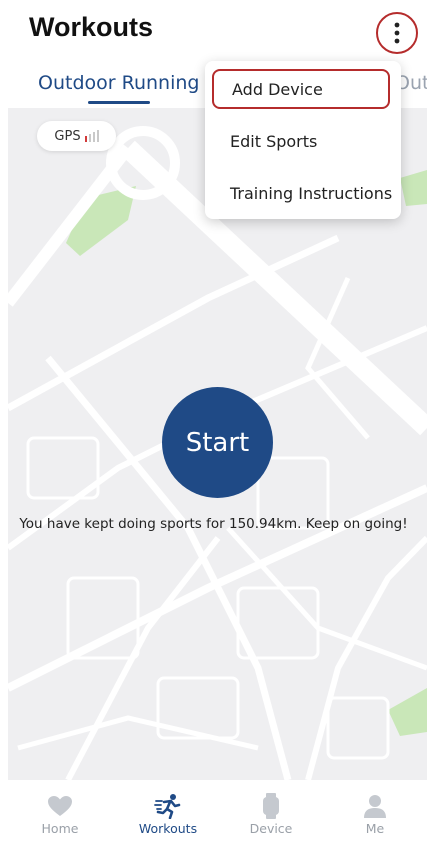  What do you see at coordinates (213, 810) in the screenshot?
I see `bottom-nav: Home Workouts Device Me` at bounding box center [213, 810].